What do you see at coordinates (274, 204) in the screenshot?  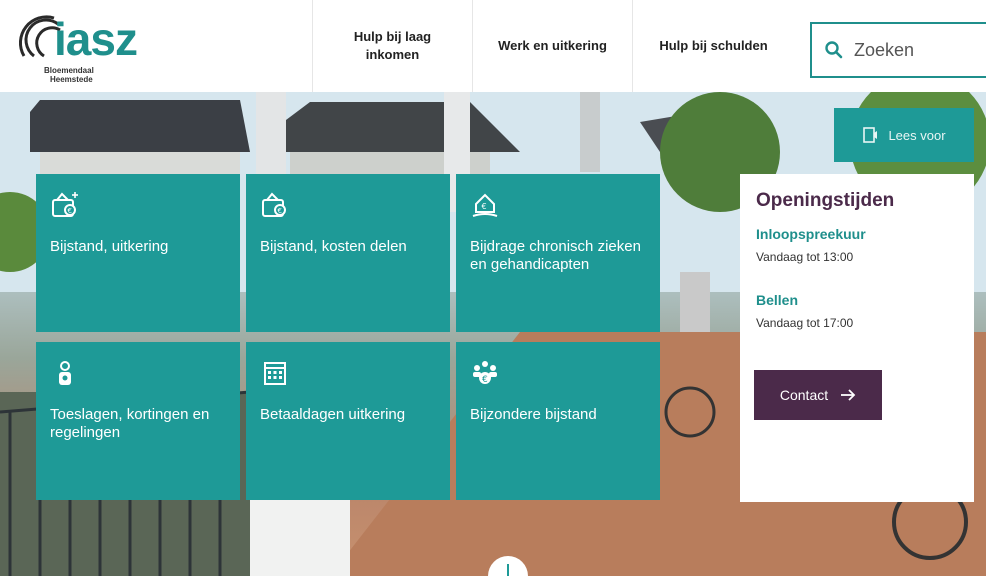 I see `wallet-icon: €` at bounding box center [274, 204].